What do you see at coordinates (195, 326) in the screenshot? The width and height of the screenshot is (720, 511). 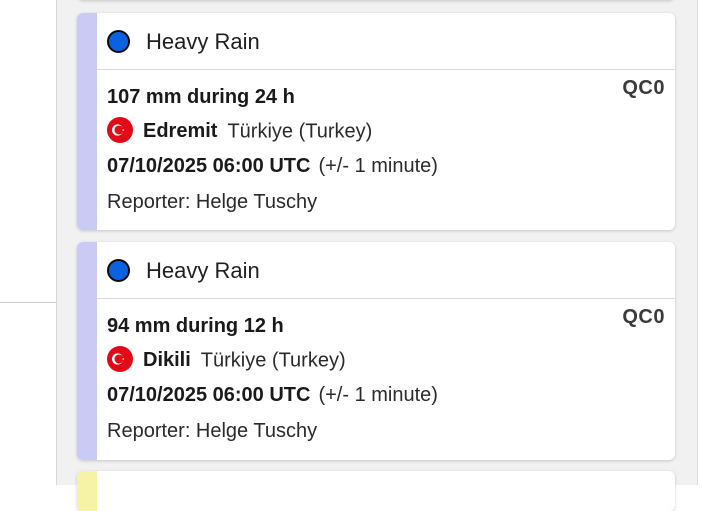 I see `amount: 94 mm during 12 h` at bounding box center [195, 326].